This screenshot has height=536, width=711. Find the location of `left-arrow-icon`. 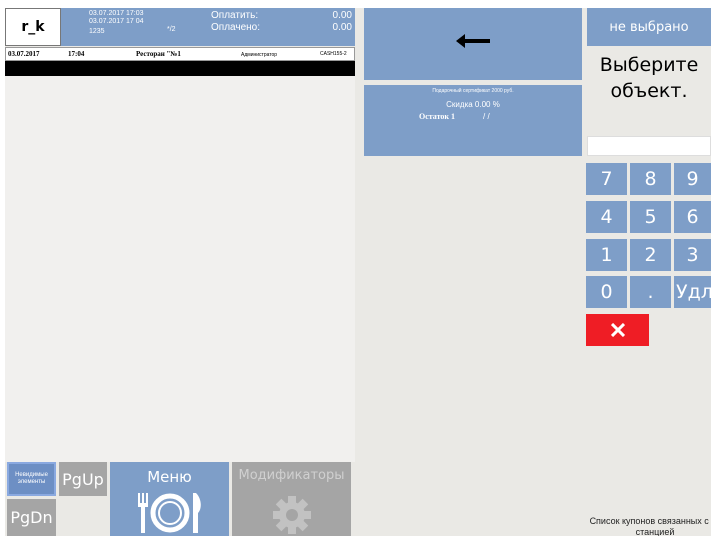

left-arrow-icon is located at coordinates (473, 41).